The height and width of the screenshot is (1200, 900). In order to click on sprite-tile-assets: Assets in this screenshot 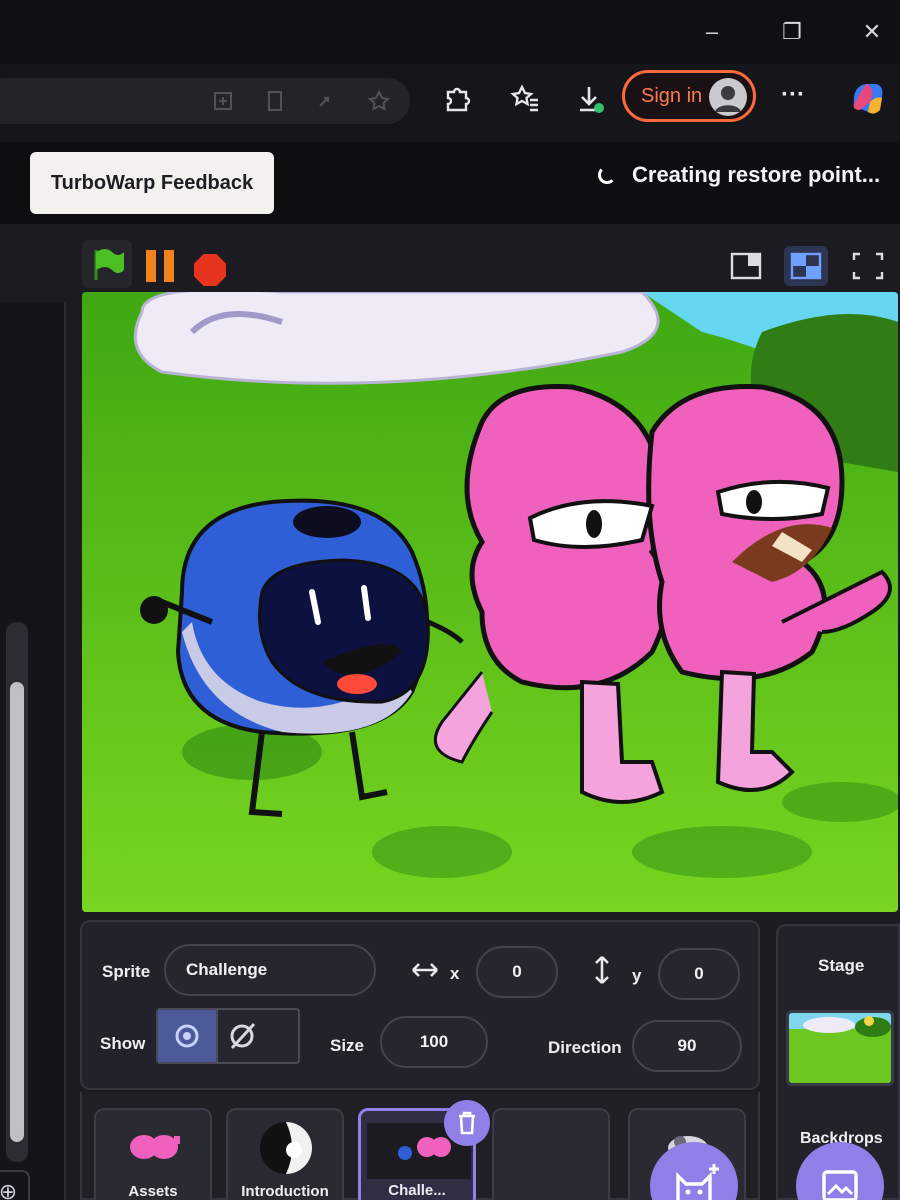, I will do `click(153, 1154)`.